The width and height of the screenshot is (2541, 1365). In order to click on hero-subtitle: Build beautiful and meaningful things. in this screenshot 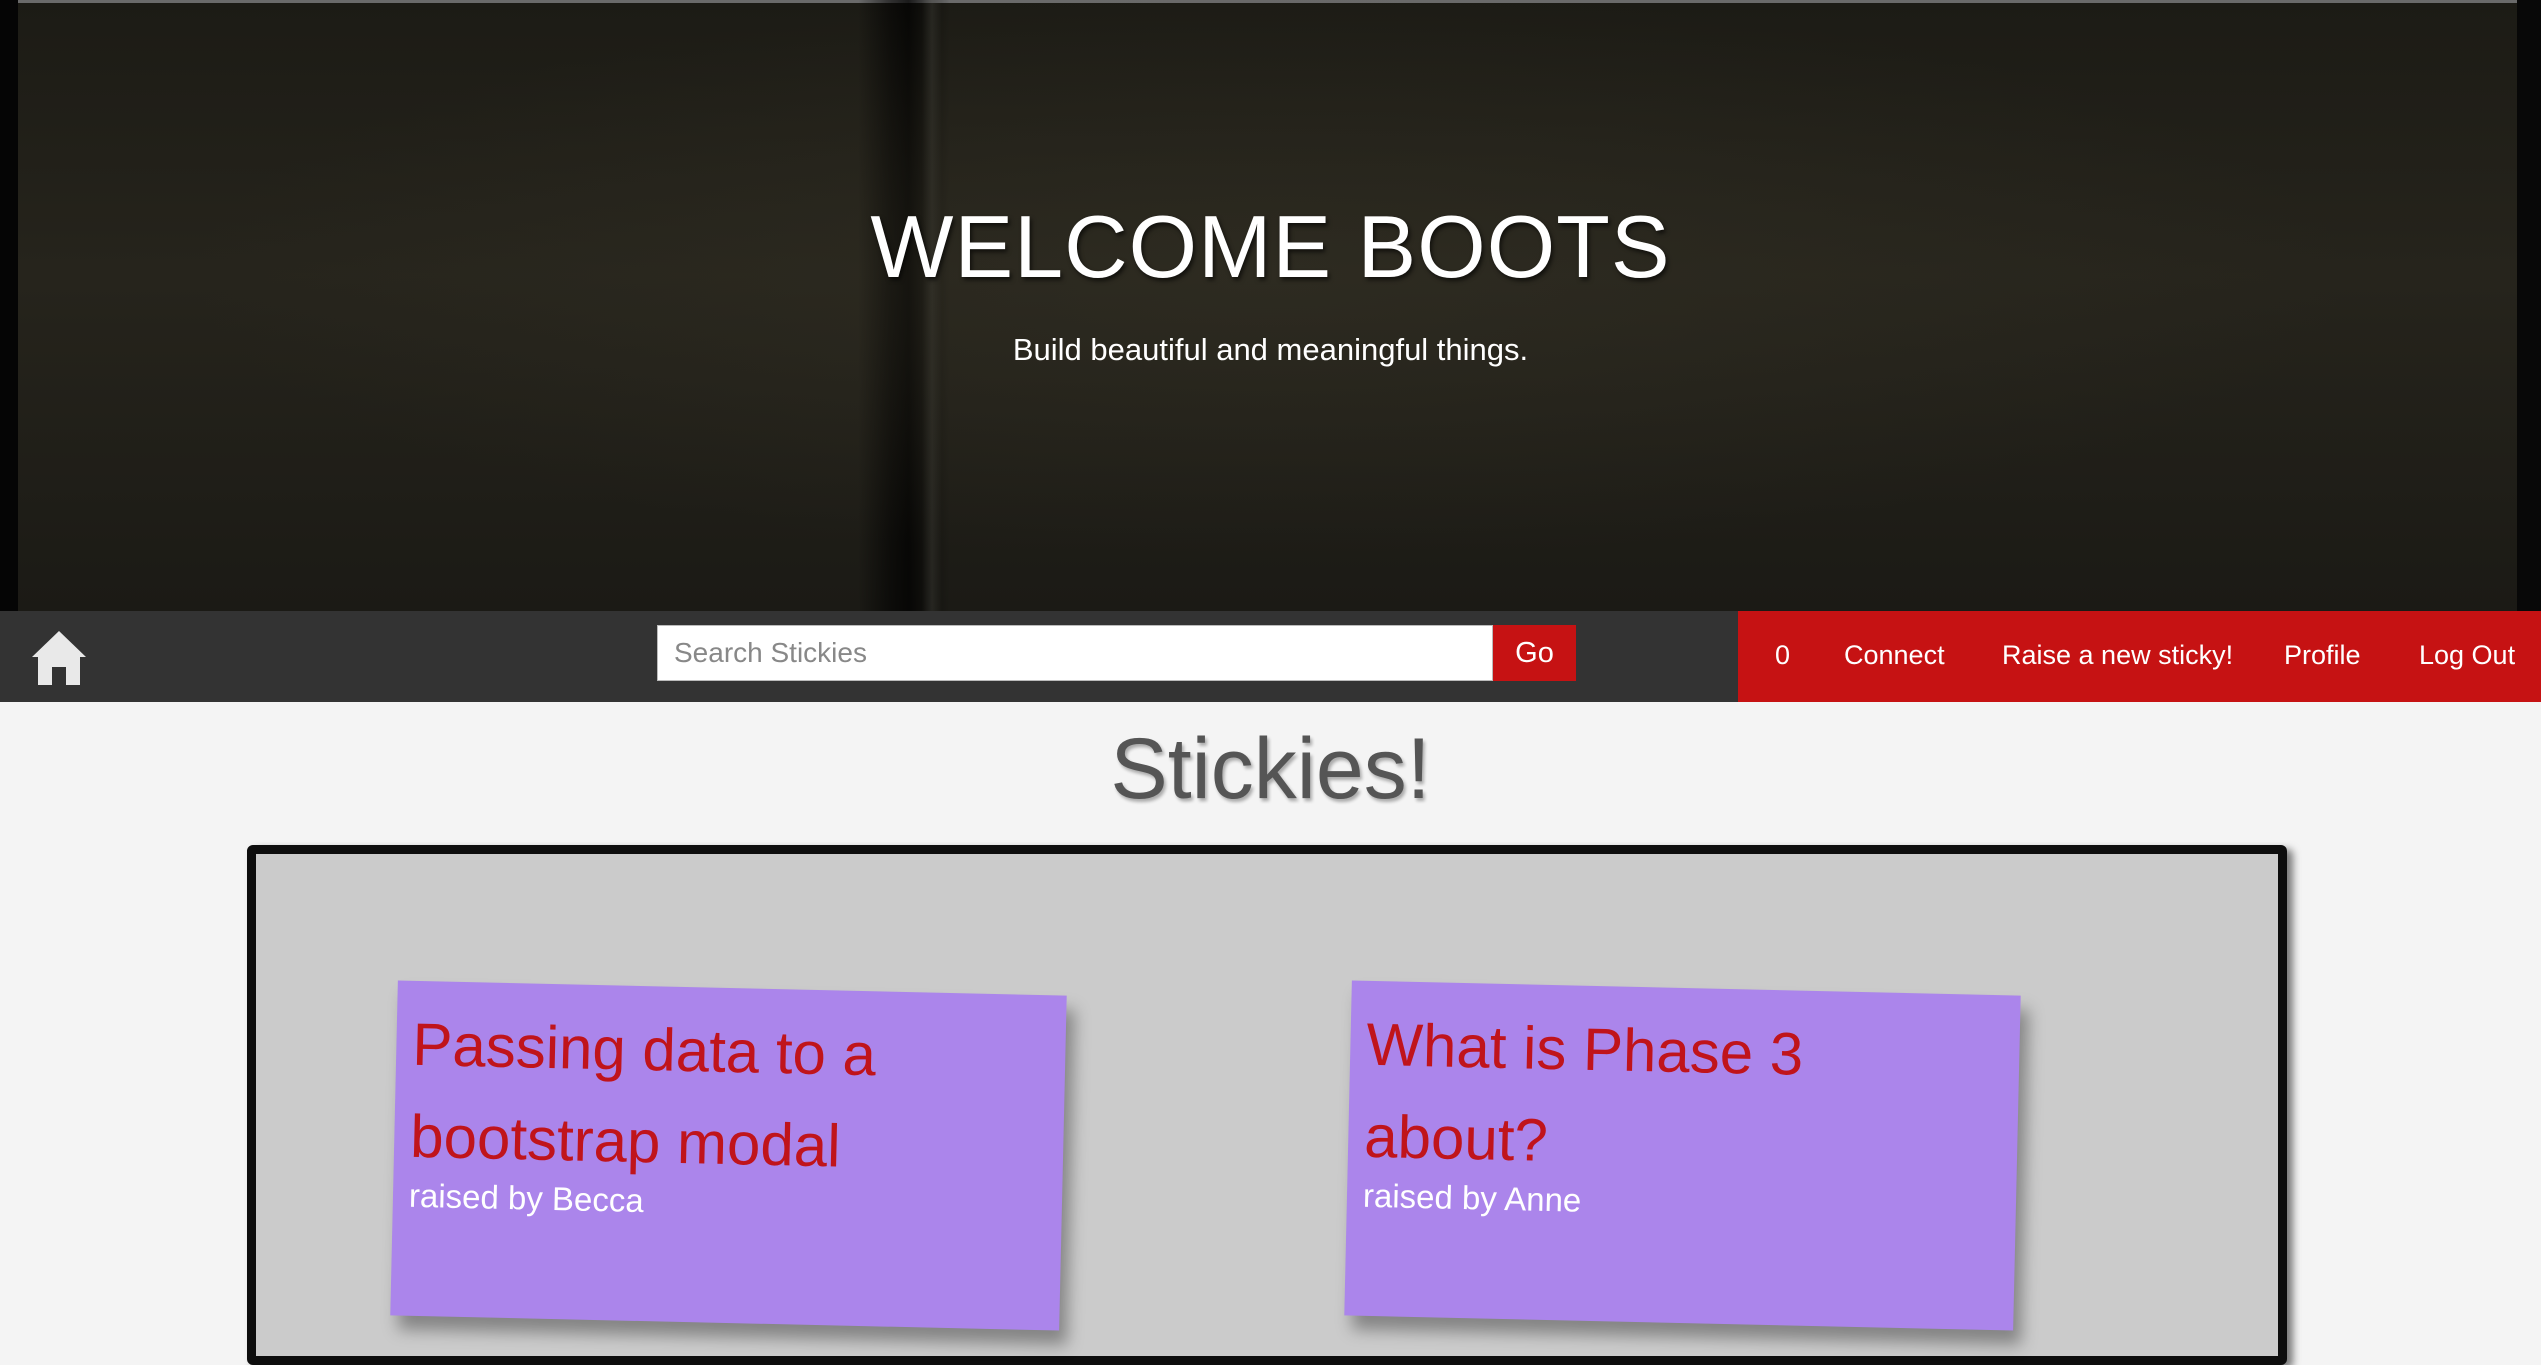, I will do `click(1270, 349)`.